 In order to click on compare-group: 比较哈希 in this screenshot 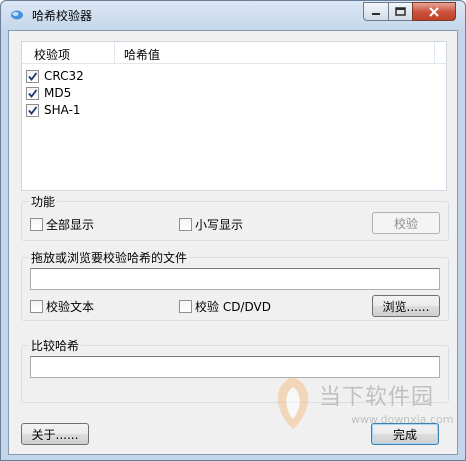, I will do `click(235, 370)`.